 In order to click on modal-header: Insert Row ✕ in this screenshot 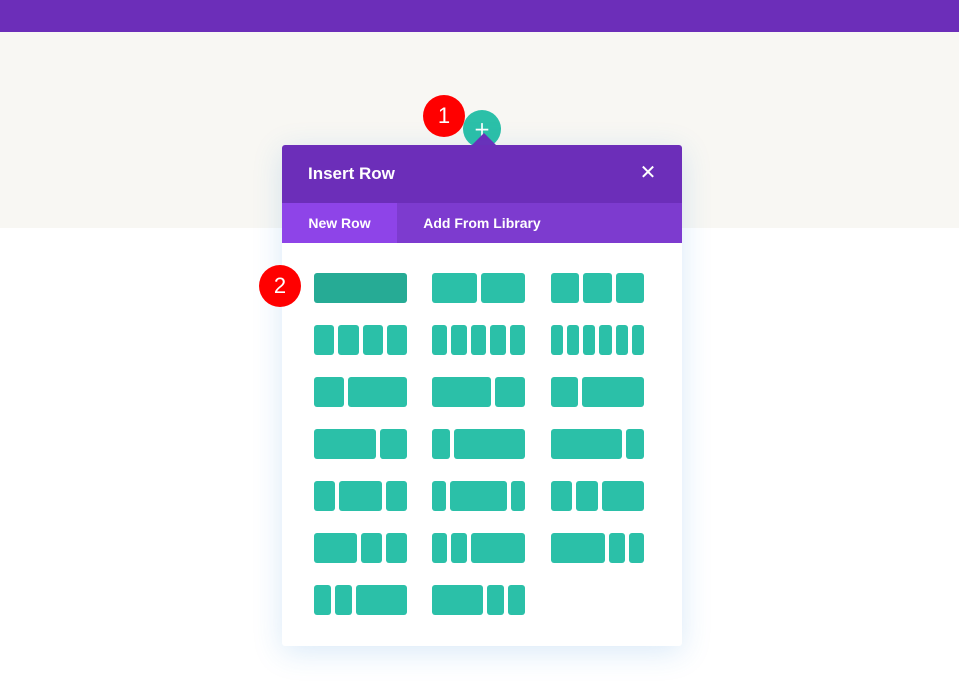, I will do `click(482, 174)`.